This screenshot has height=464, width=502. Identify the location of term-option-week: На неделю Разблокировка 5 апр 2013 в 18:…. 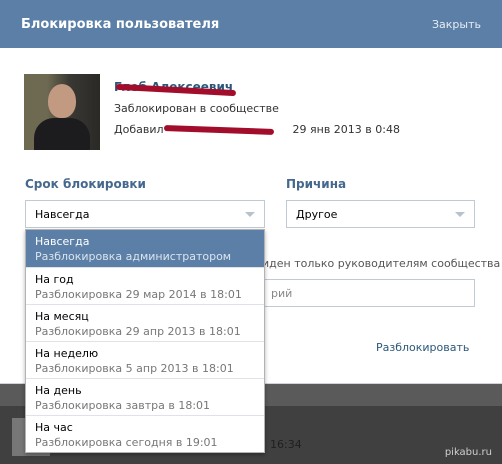
(145, 359).